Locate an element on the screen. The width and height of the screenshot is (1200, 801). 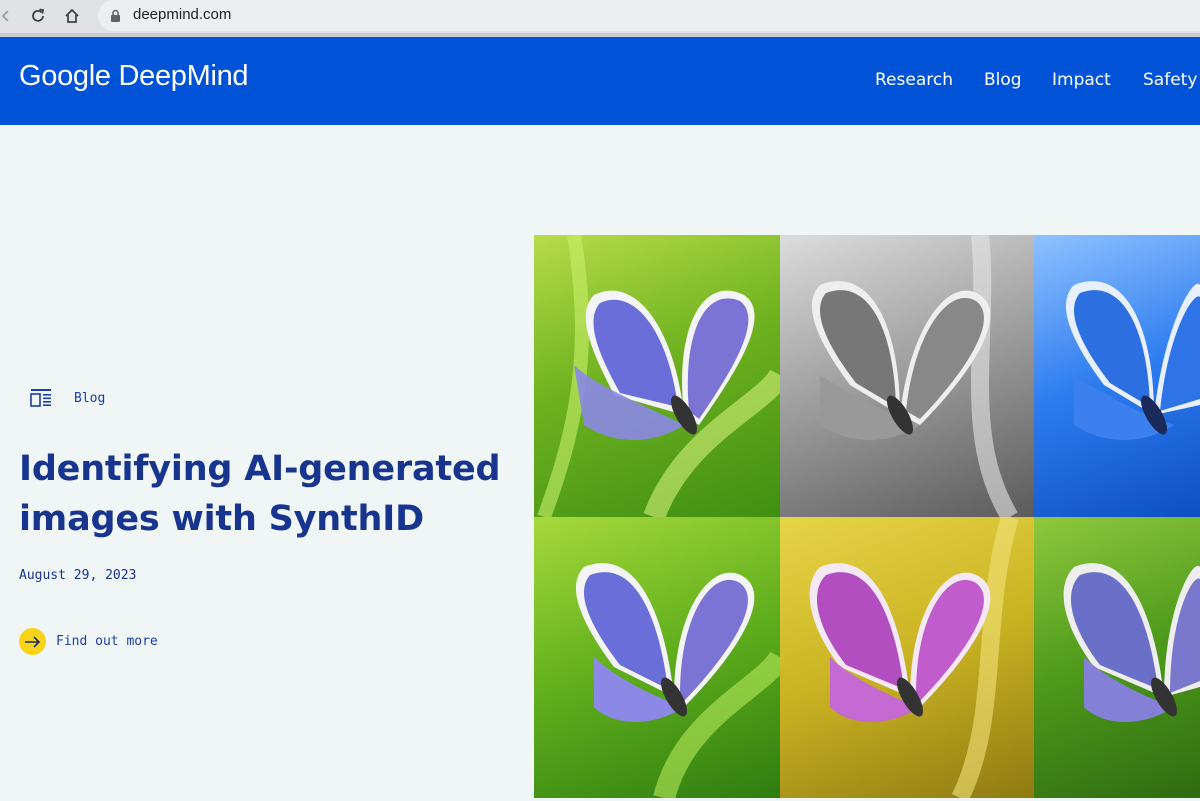
nav-safety: Safety is located at coordinates (1170, 80).